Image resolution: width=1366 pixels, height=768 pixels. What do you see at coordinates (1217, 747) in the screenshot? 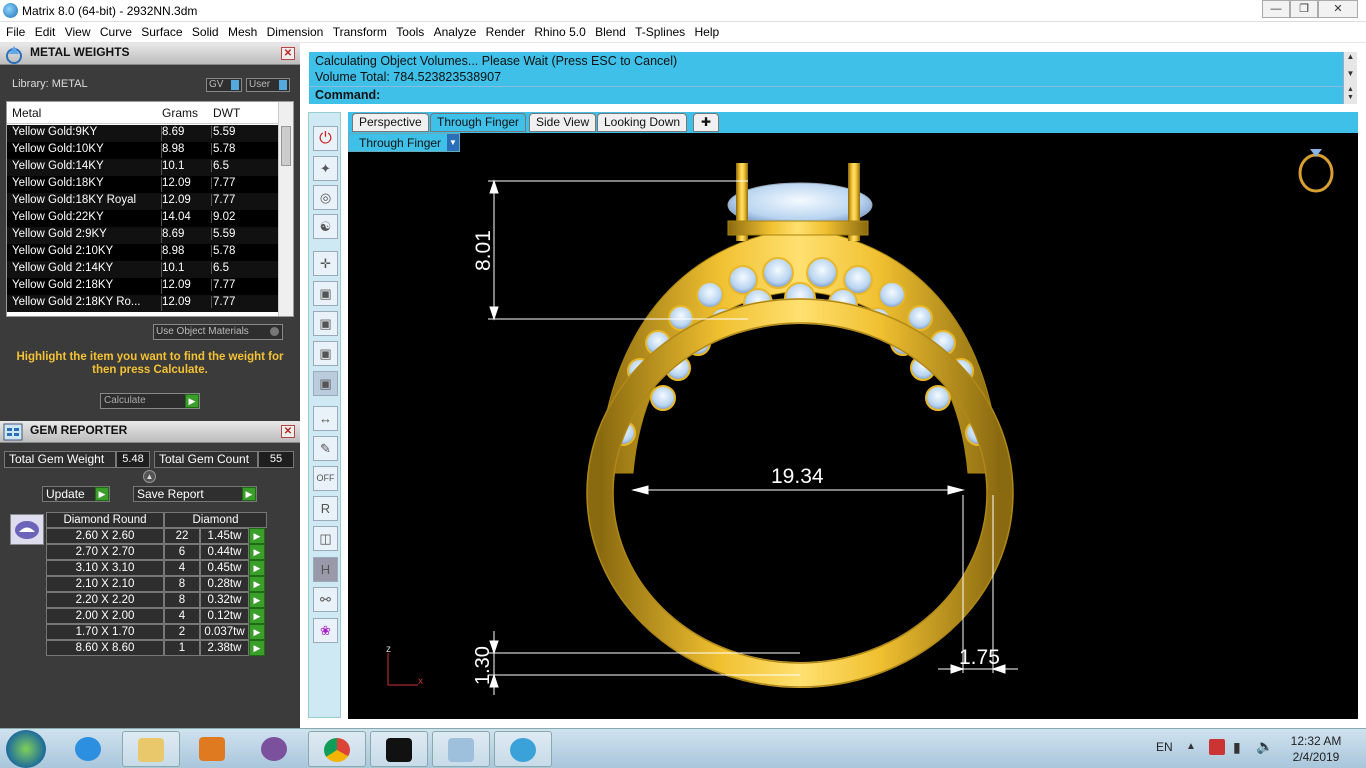
I see `flag-icon` at bounding box center [1217, 747].